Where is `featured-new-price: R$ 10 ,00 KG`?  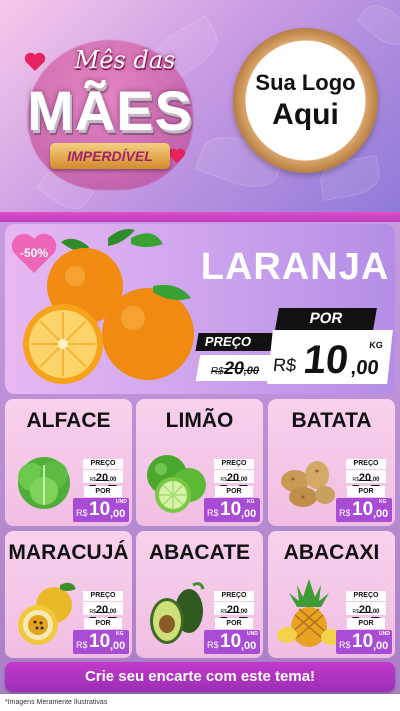 featured-new-price: R$ 10 ,00 KG is located at coordinates (330, 357).